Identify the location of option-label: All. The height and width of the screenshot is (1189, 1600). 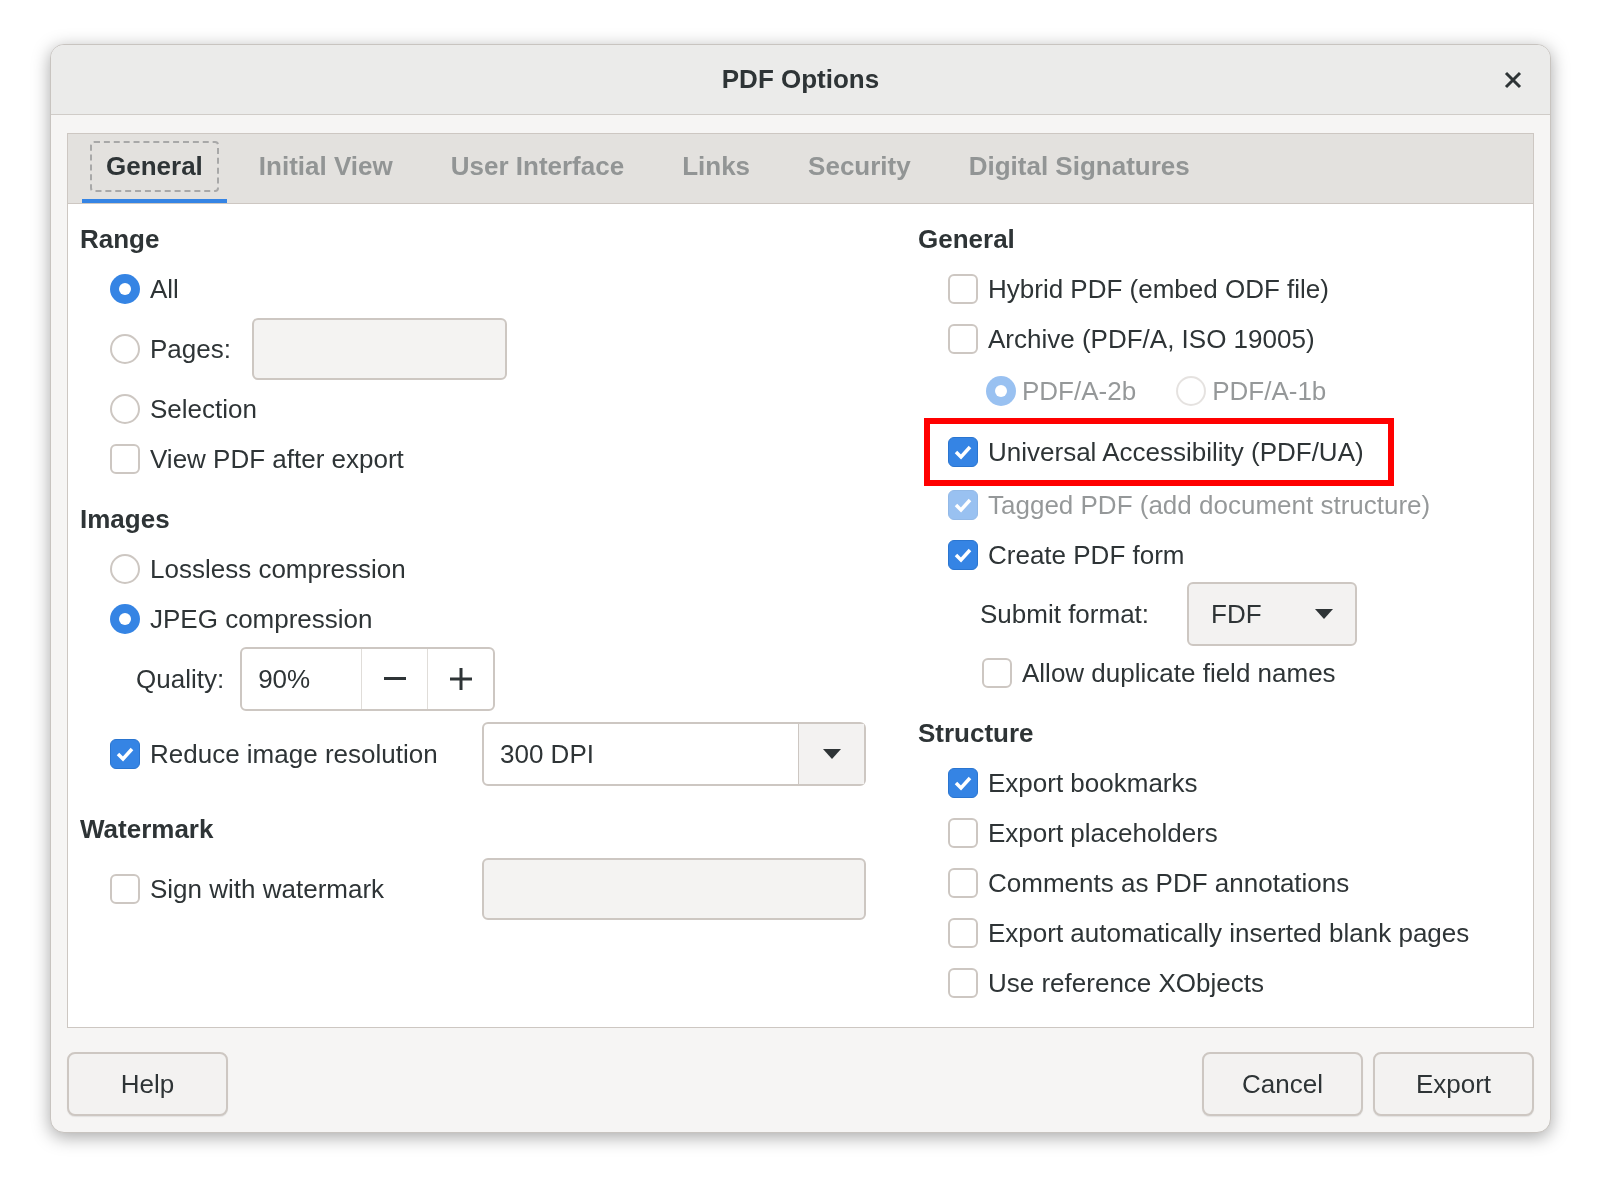
(164, 289).